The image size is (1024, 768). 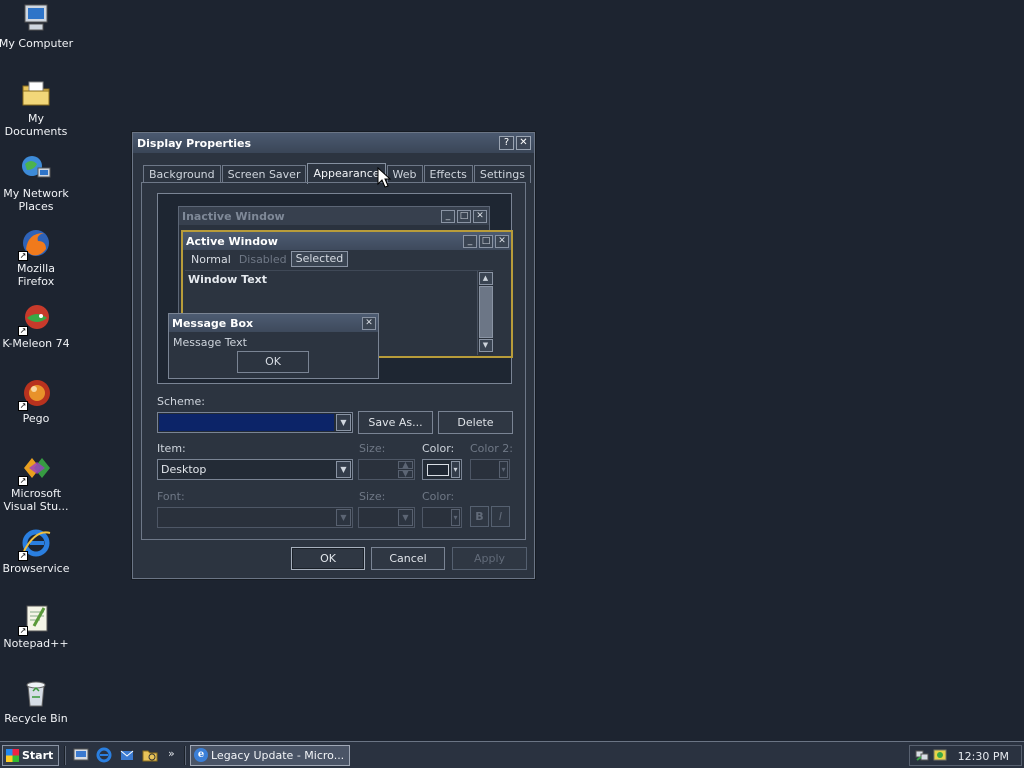 What do you see at coordinates (491, 448) in the screenshot?
I see `item-color2-label: Color 2:` at bounding box center [491, 448].